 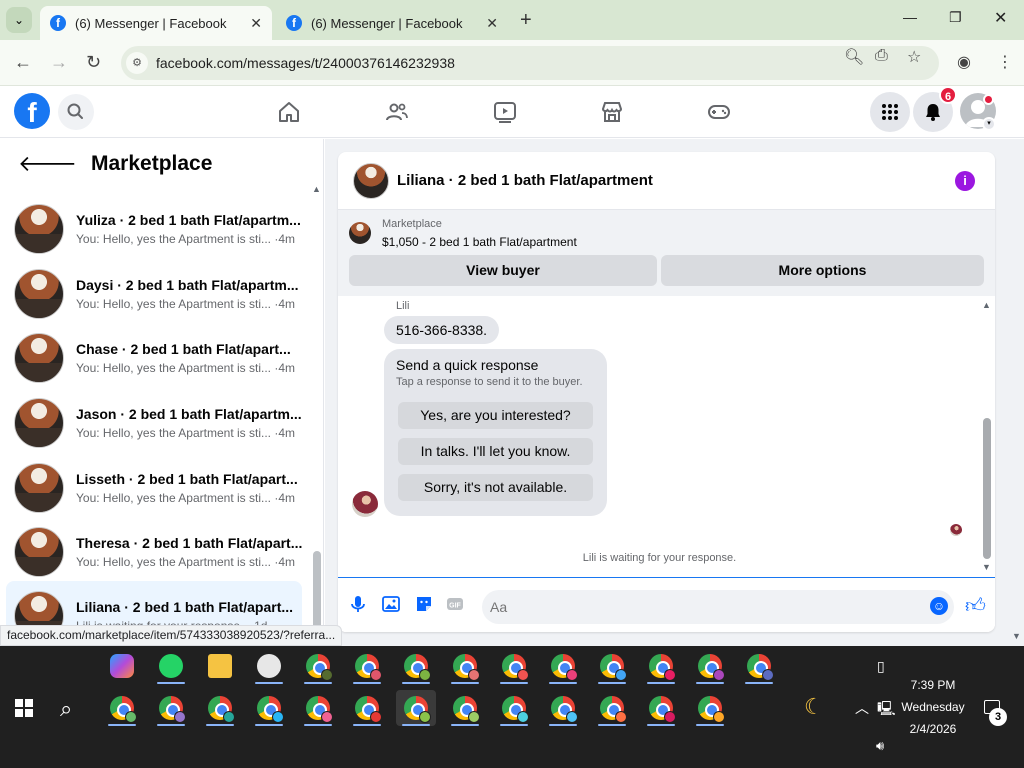 I want to click on message-input, so click(x=718, y=607).